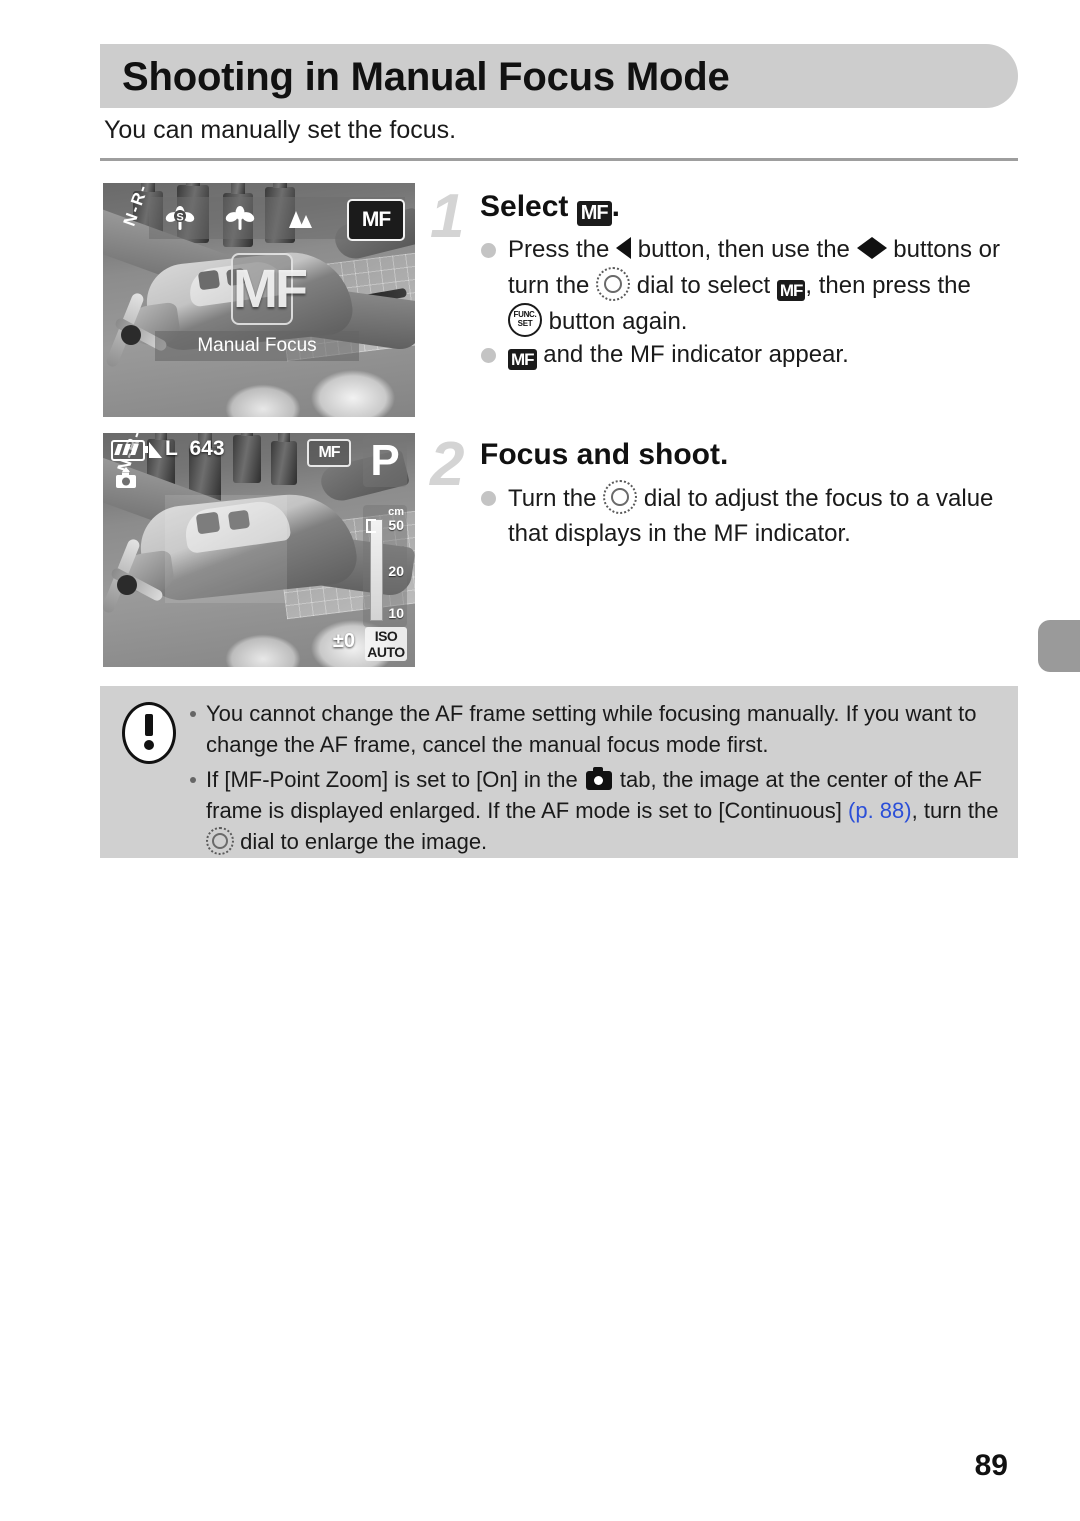  I want to click on mf-overlay-icon: MF, so click(269, 289).